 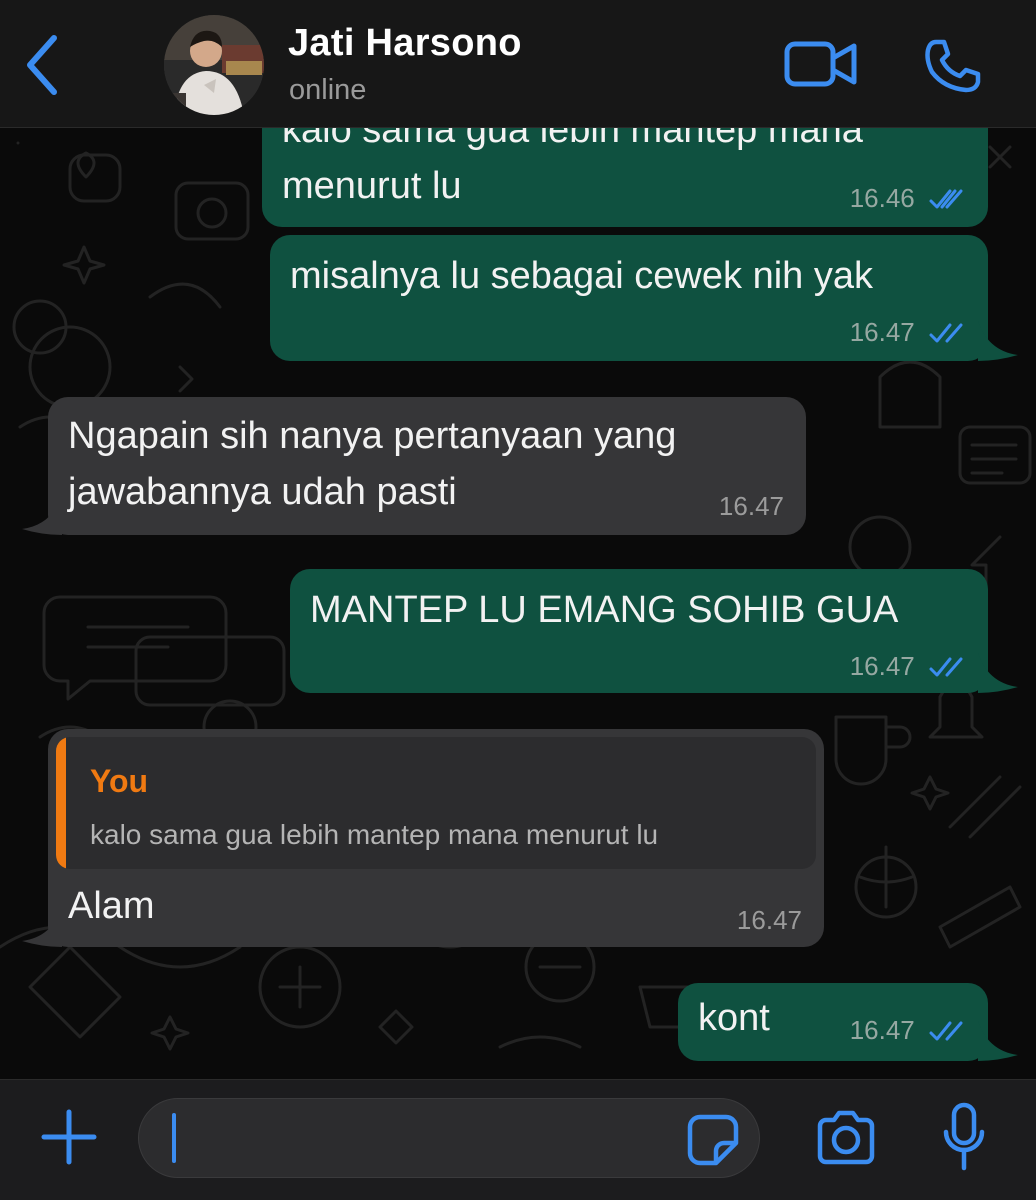 I want to click on message-text-line: menurut lu, so click(x=372, y=186).